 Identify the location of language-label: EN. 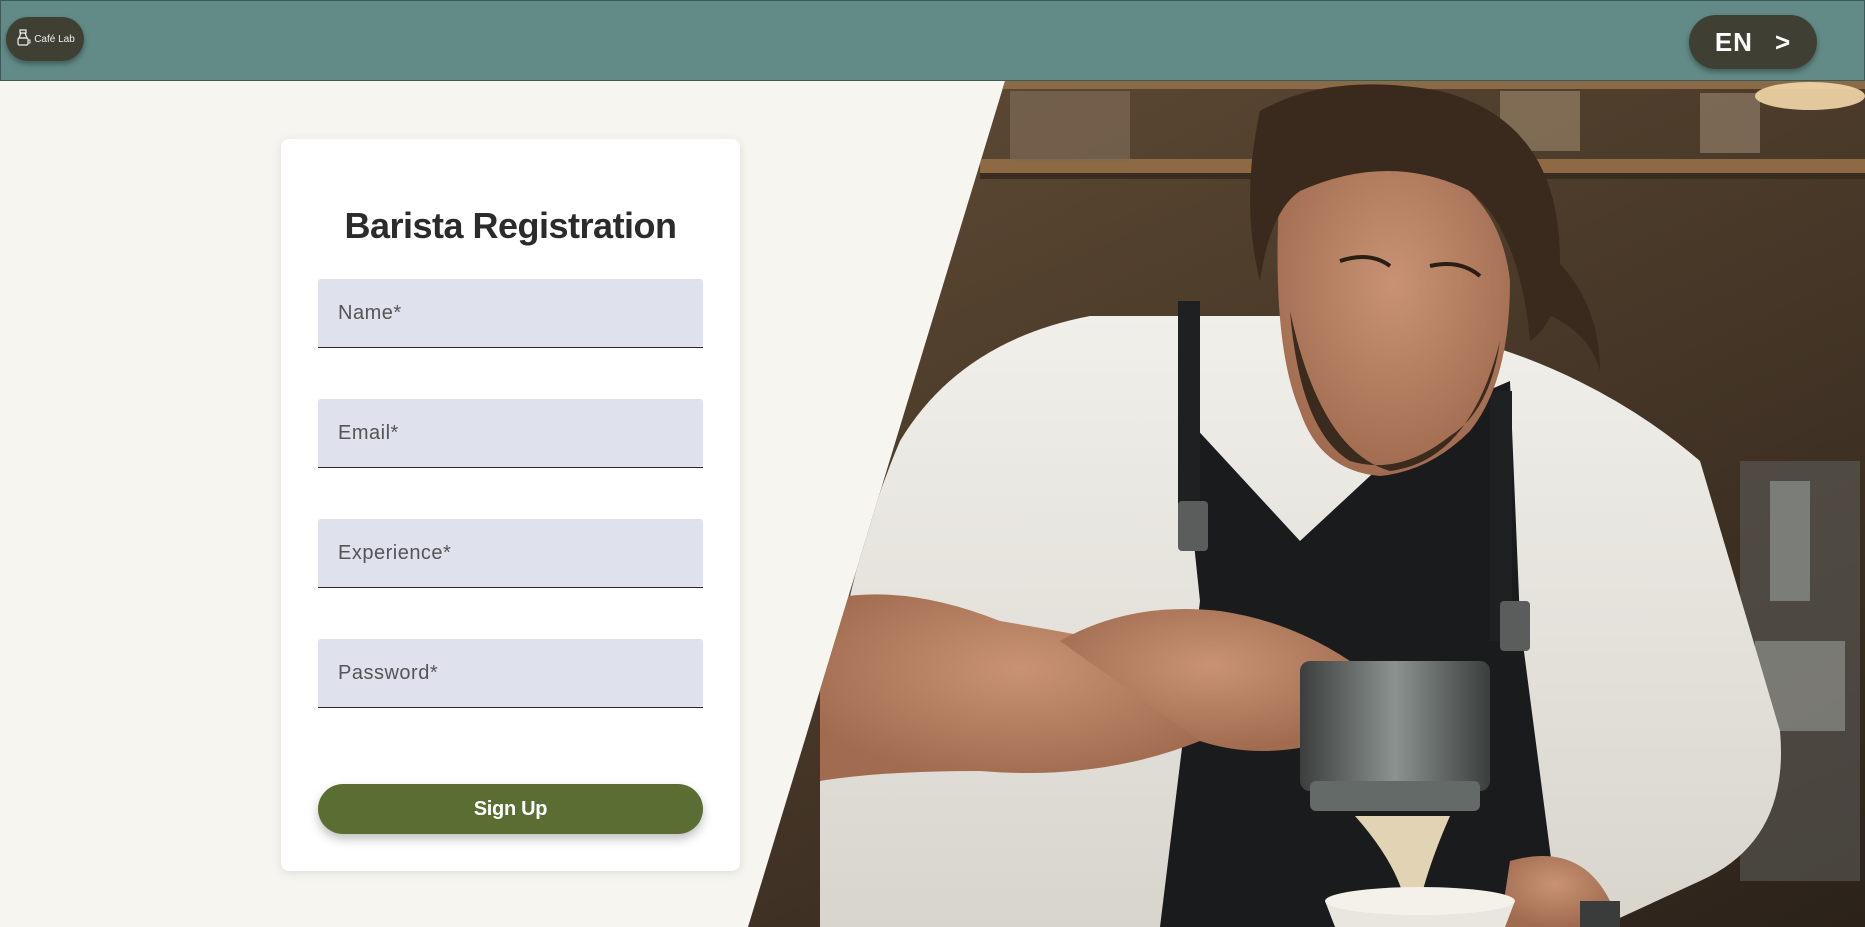
(1733, 41).